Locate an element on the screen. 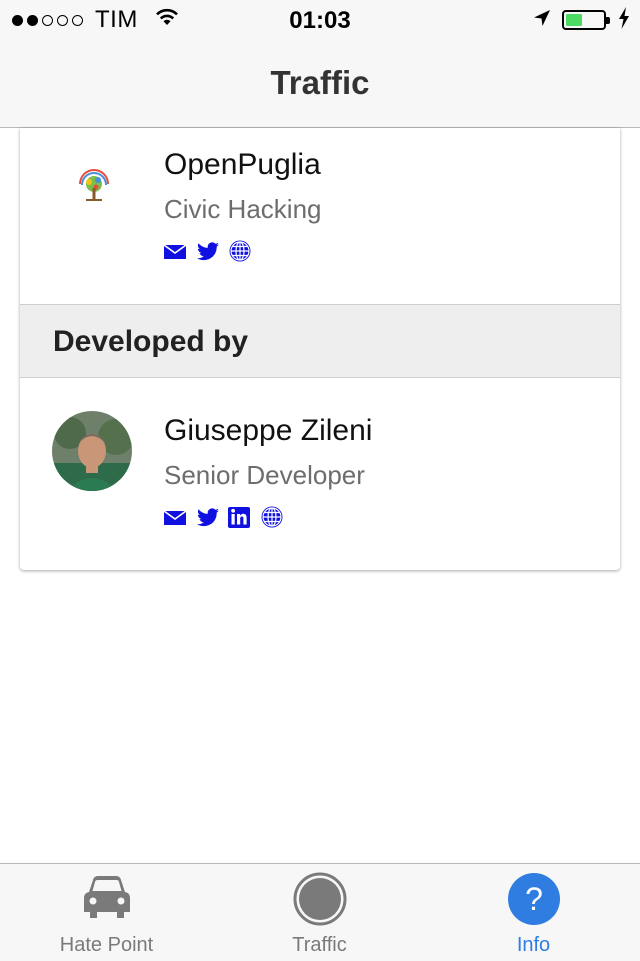  record-circle-icon is located at coordinates (320, 901).